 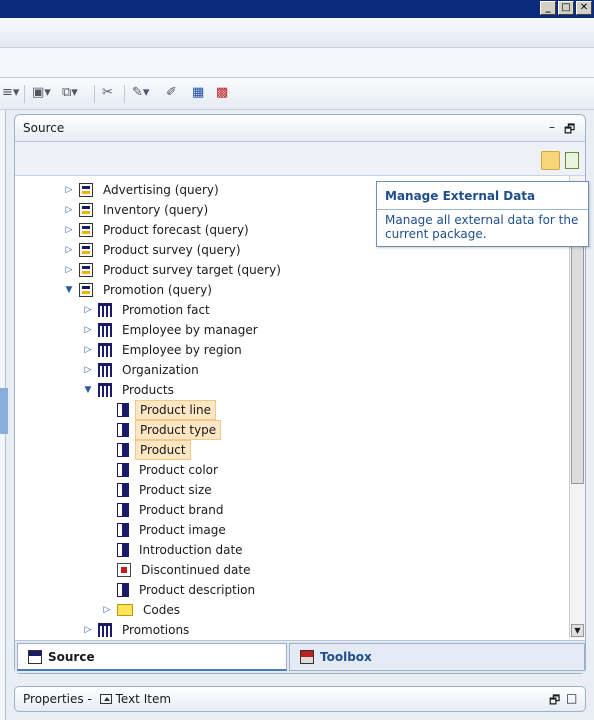 What do you see at coordinates (44, 128) in the screenshot?
I see `source-panel-title: Source` at bounding box center [44, 128].